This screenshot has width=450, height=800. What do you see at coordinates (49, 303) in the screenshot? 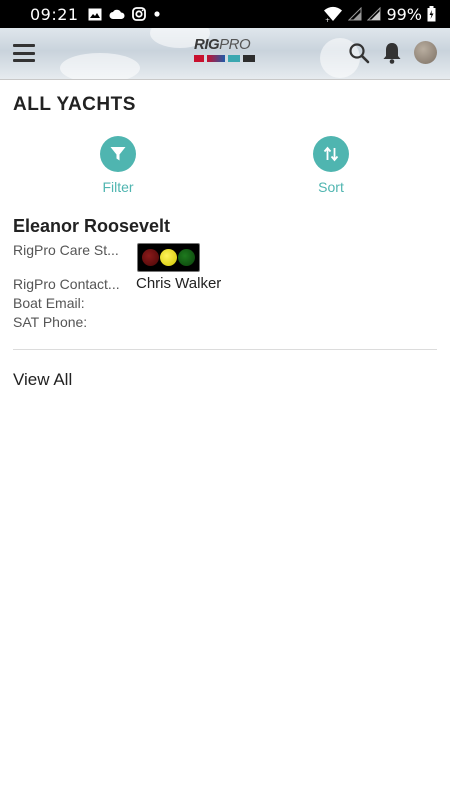
I see `boat-email-label: Boat Email:` at bounding box center [49, 303].